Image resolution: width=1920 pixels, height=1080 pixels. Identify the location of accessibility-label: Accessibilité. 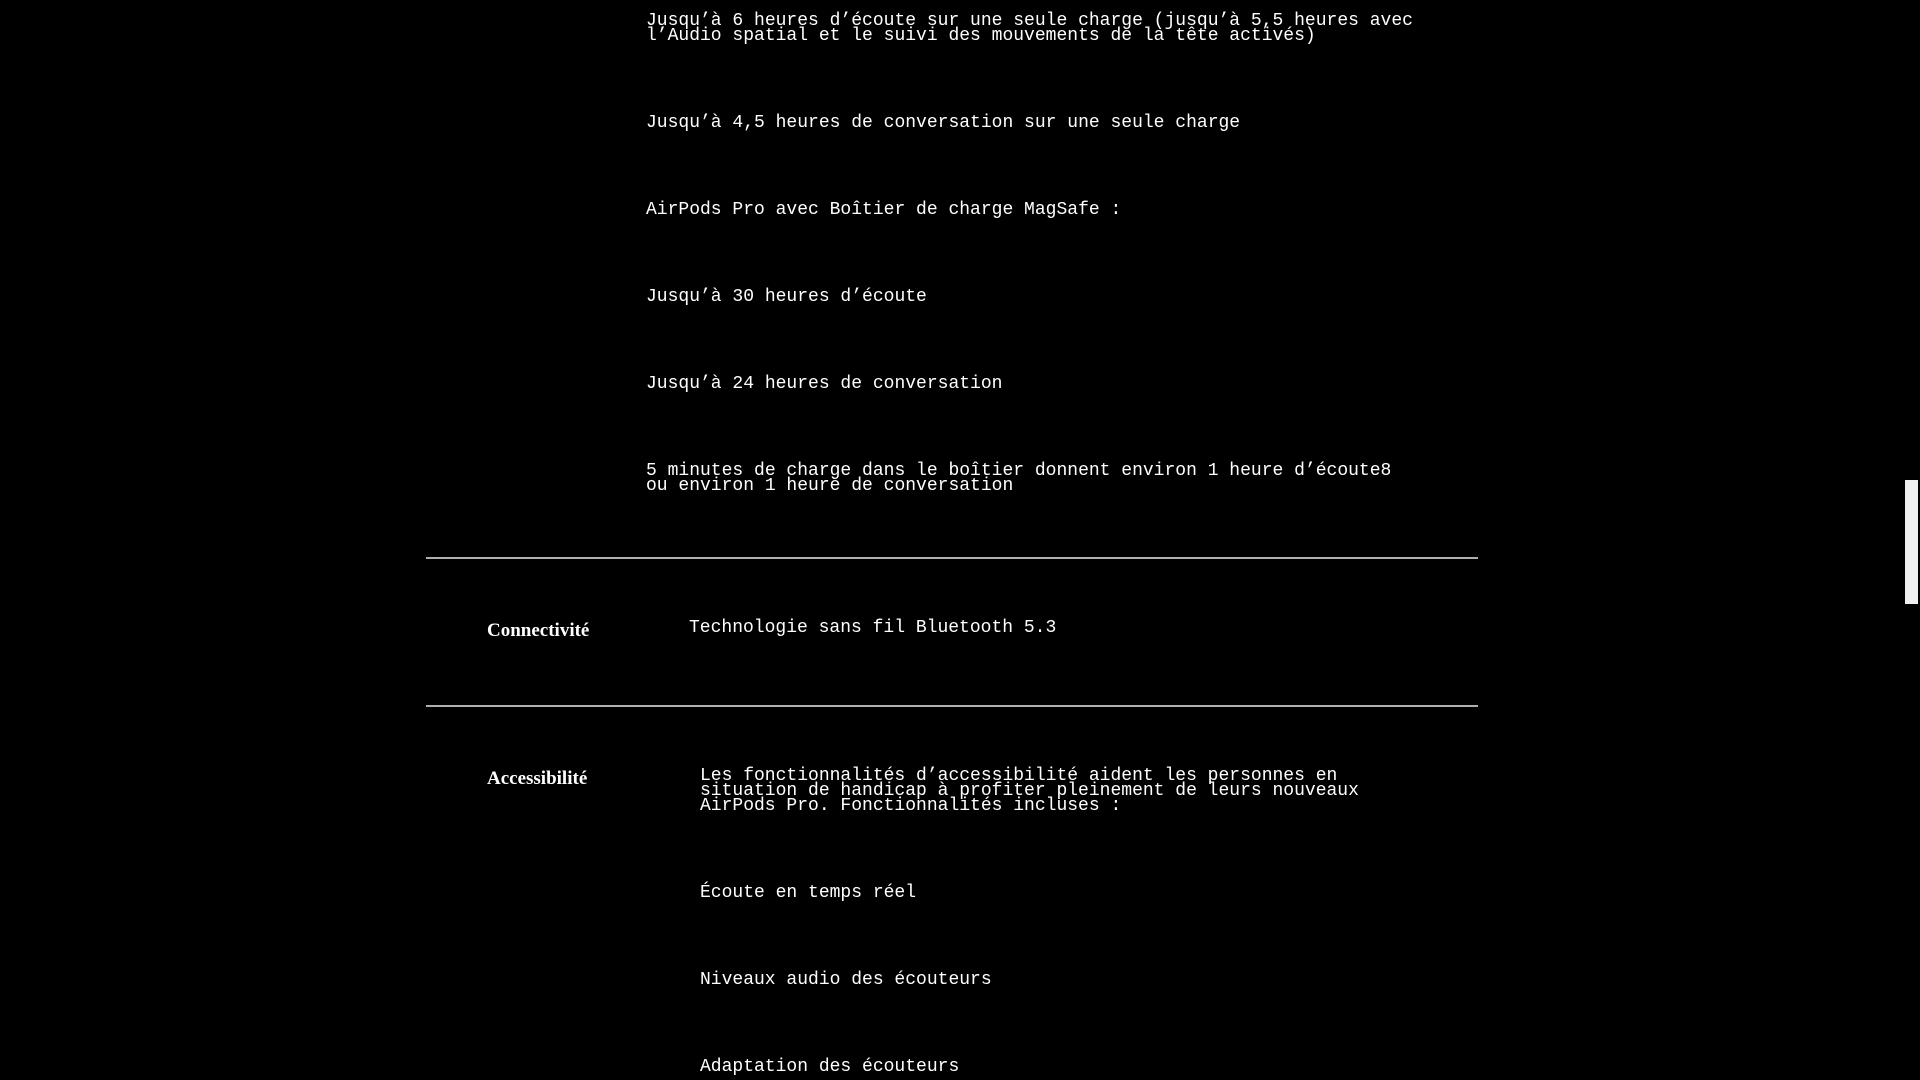
(537, 778).